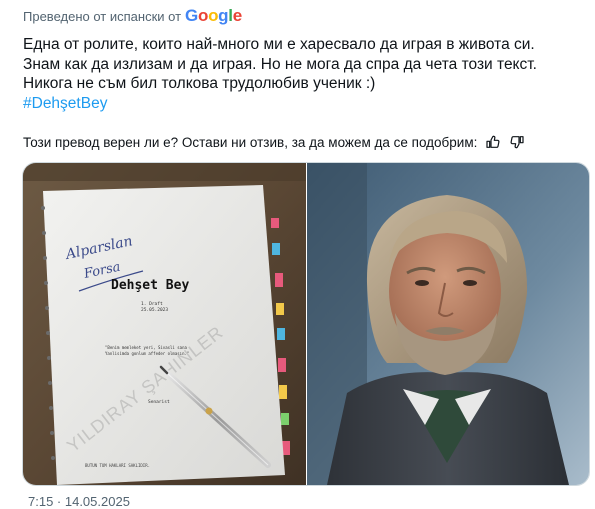  I want to click on google-logo: Google, so click(213, 15).